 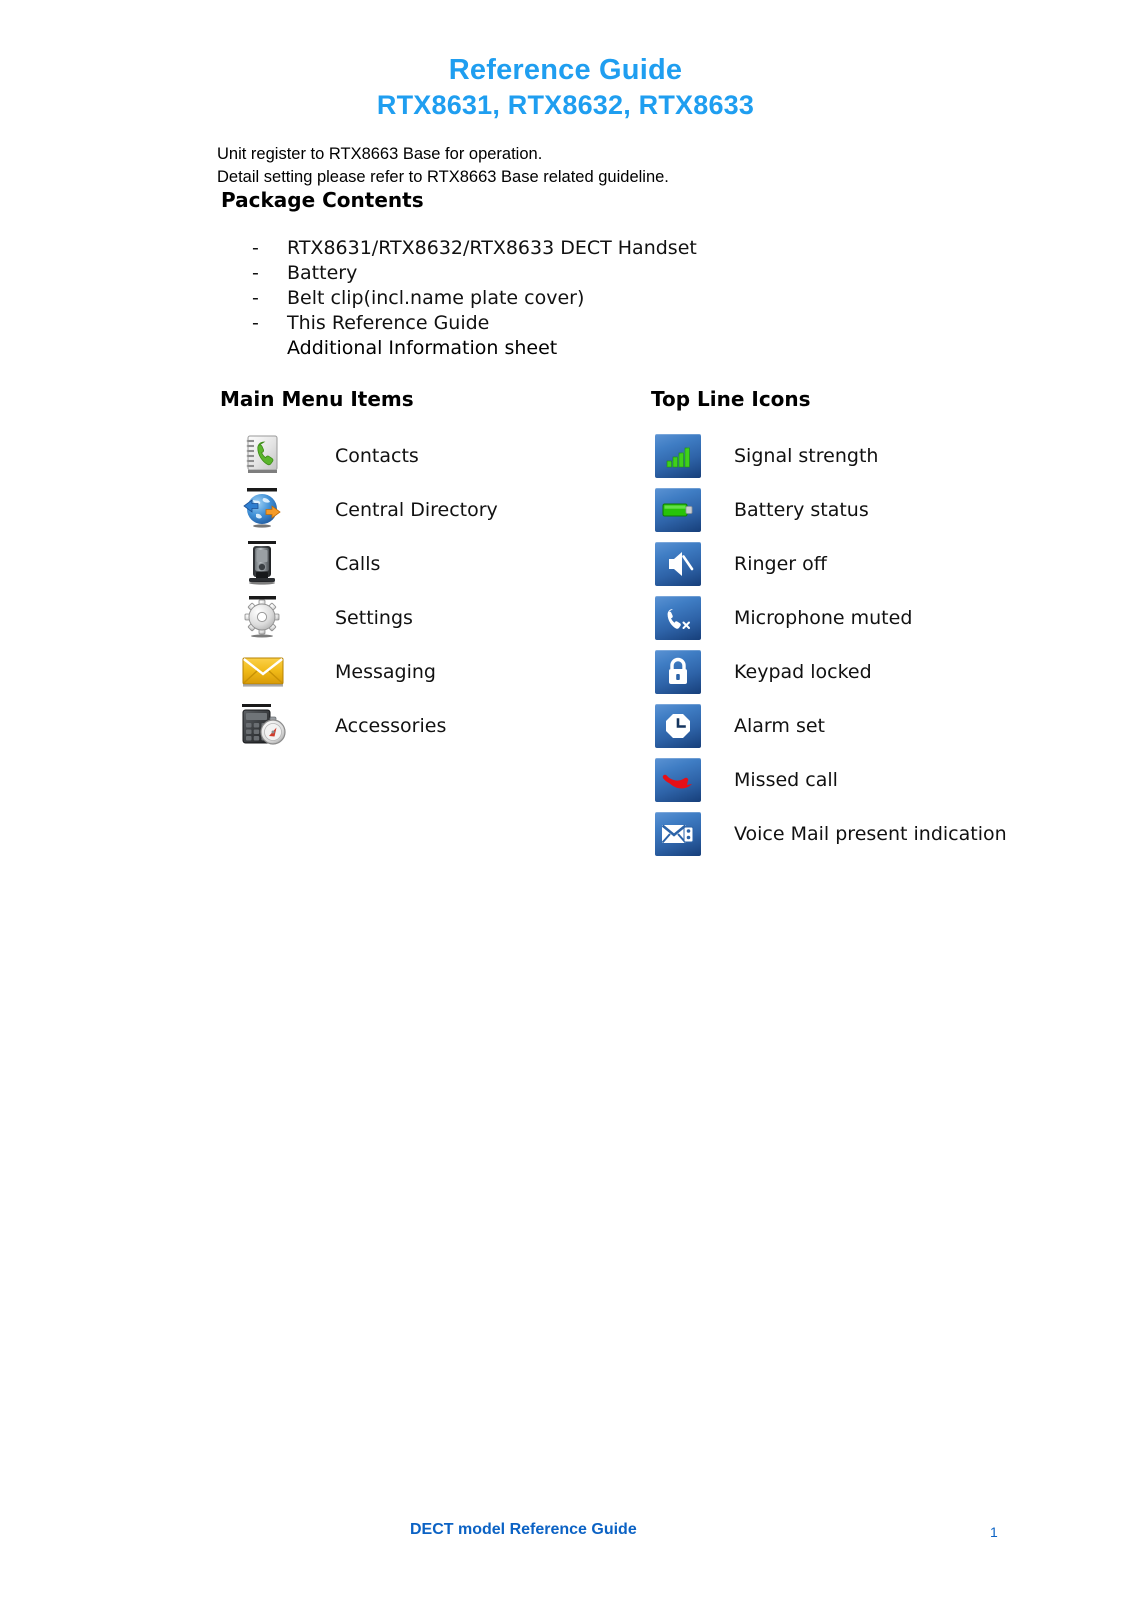 I want to click on list-item-missed-call: Missed call, so click(x=880, y=780).